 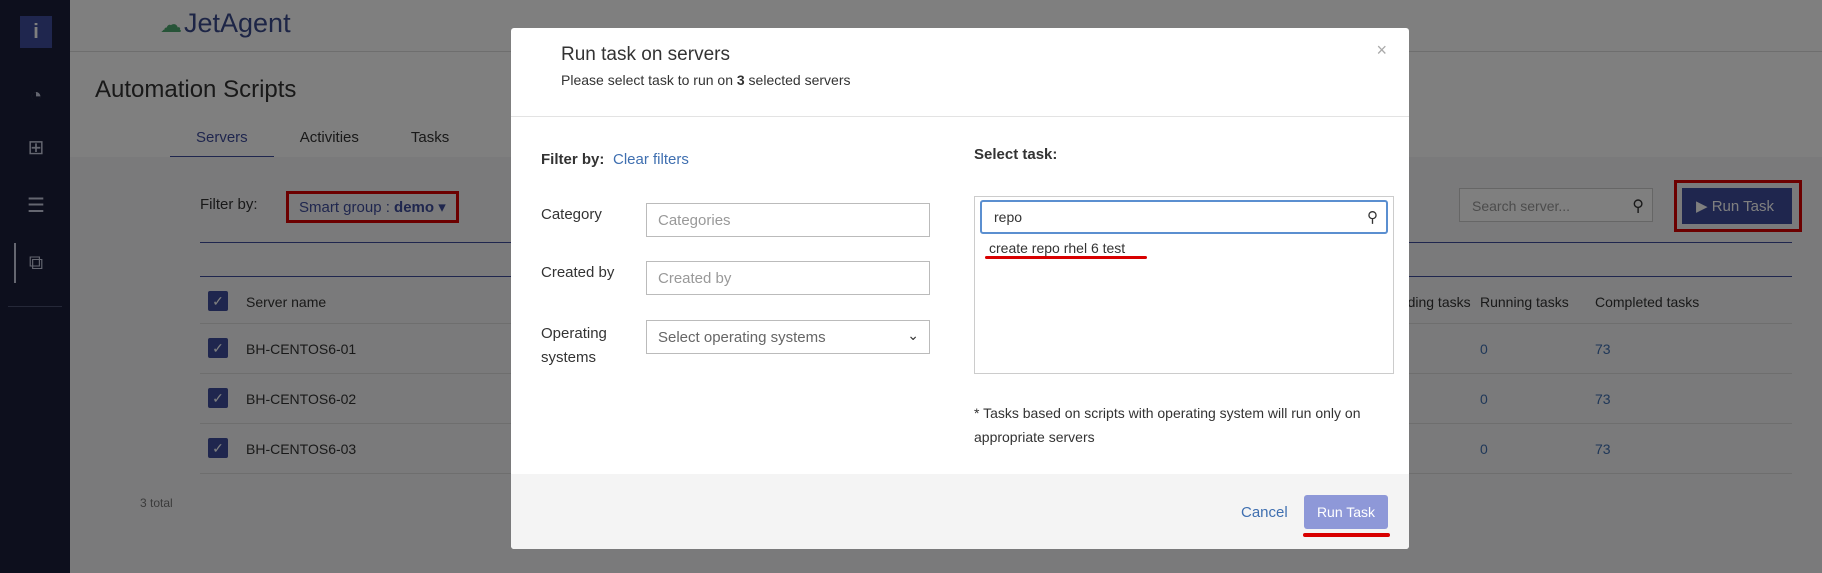 I want to click on selected-count: 3, so click(x=740, y=80).